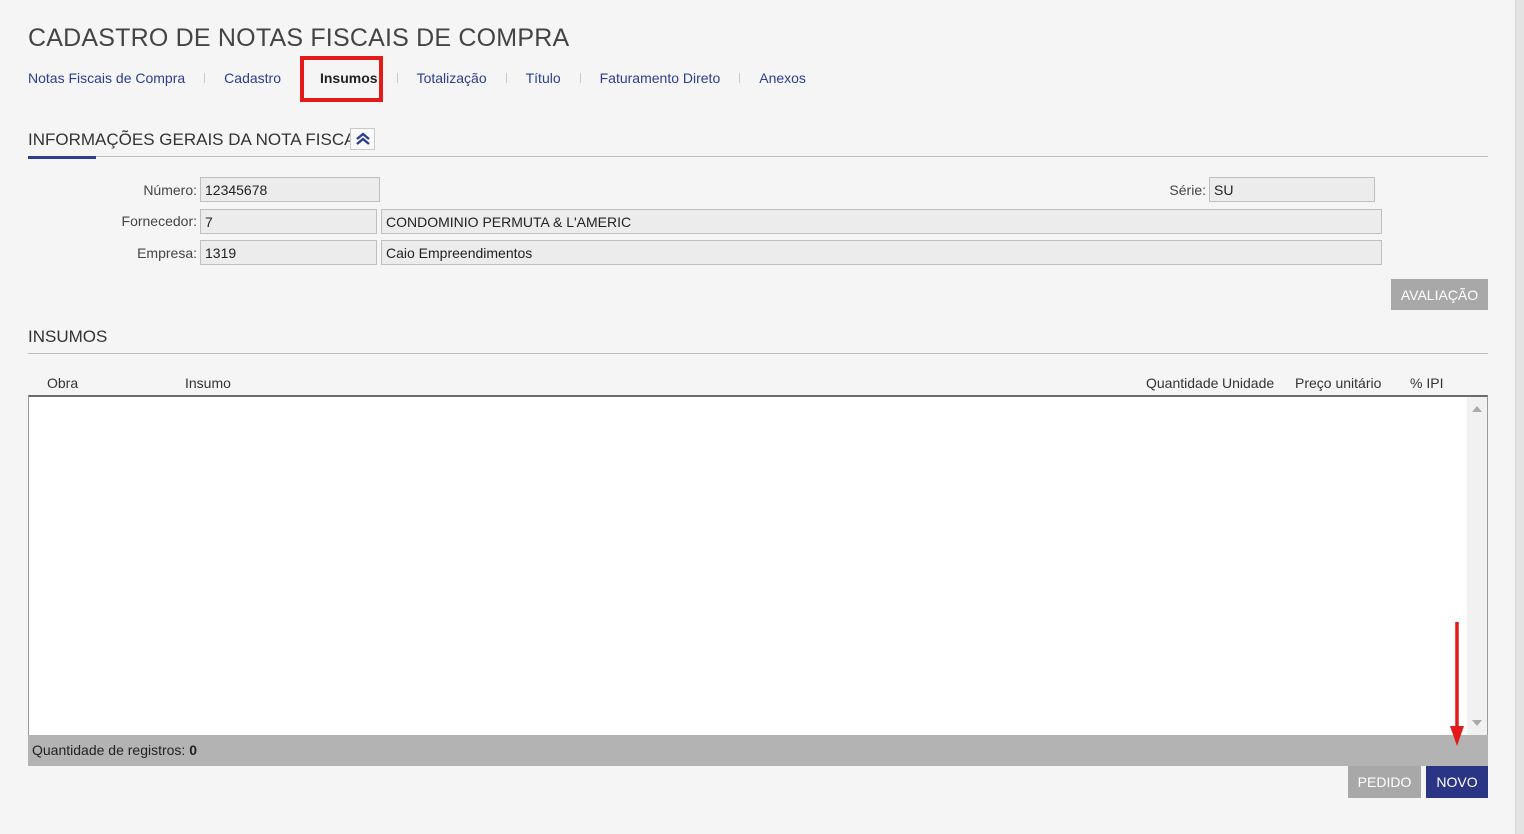  What do you see at coordinates (1439, 294) in the screenshot?
I see `avaliacao-button: AVALIAÇÃO` at bounding box center [1439, 294].